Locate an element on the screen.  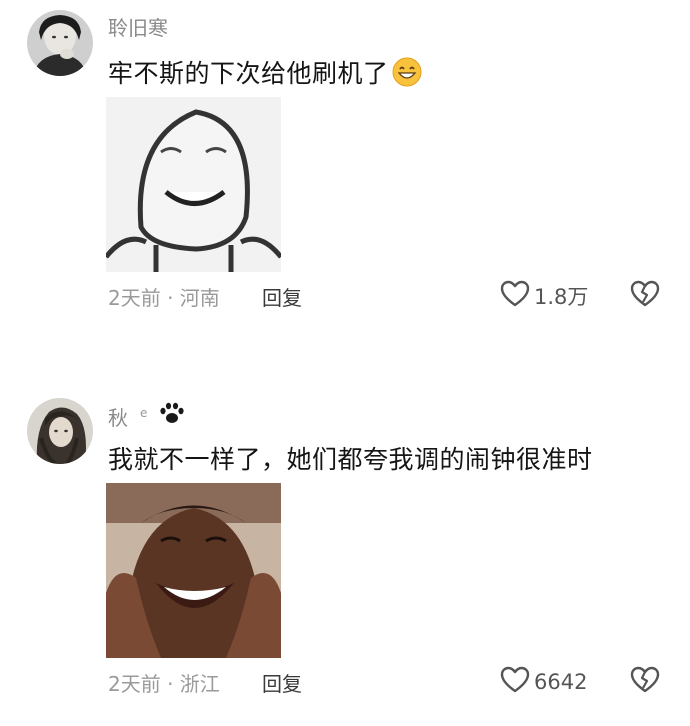
like-button: 1.8万 is located at coordinates (544, 296).